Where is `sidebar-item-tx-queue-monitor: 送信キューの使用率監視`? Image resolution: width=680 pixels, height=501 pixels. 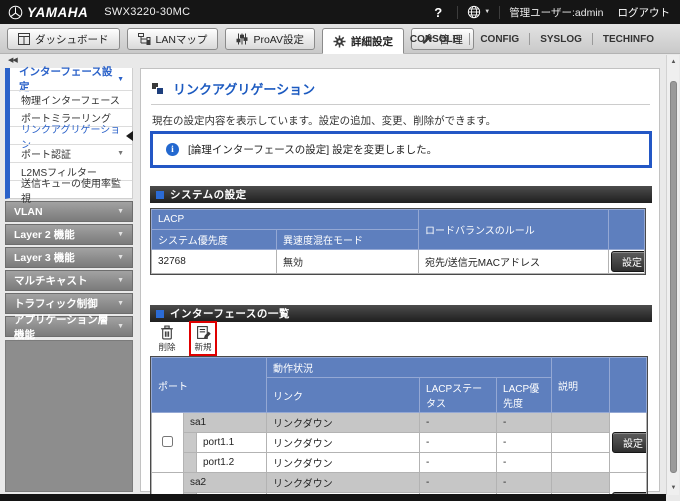
sidebar-item-tx-queue-monitor: 送信キューの使用率監視 is located at coordinates (71, 192).